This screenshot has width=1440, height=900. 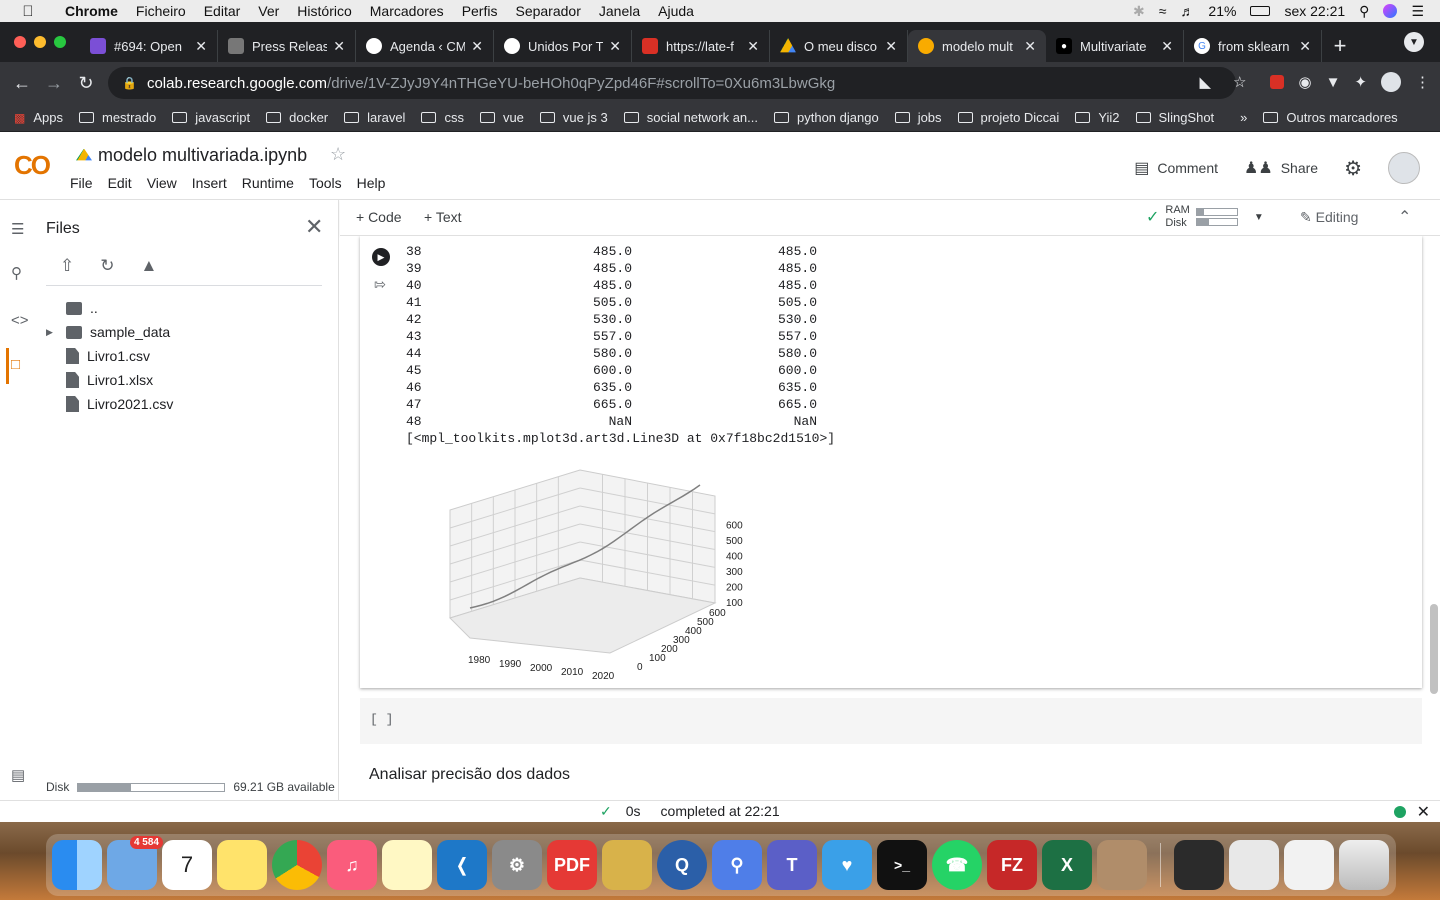 I want to click on bookmark-star-icon: ☆, so click(x=1239, y=82).